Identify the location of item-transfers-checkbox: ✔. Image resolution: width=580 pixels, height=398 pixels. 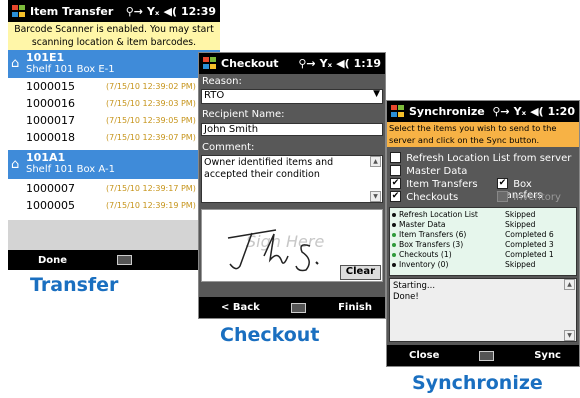
(395, 183).